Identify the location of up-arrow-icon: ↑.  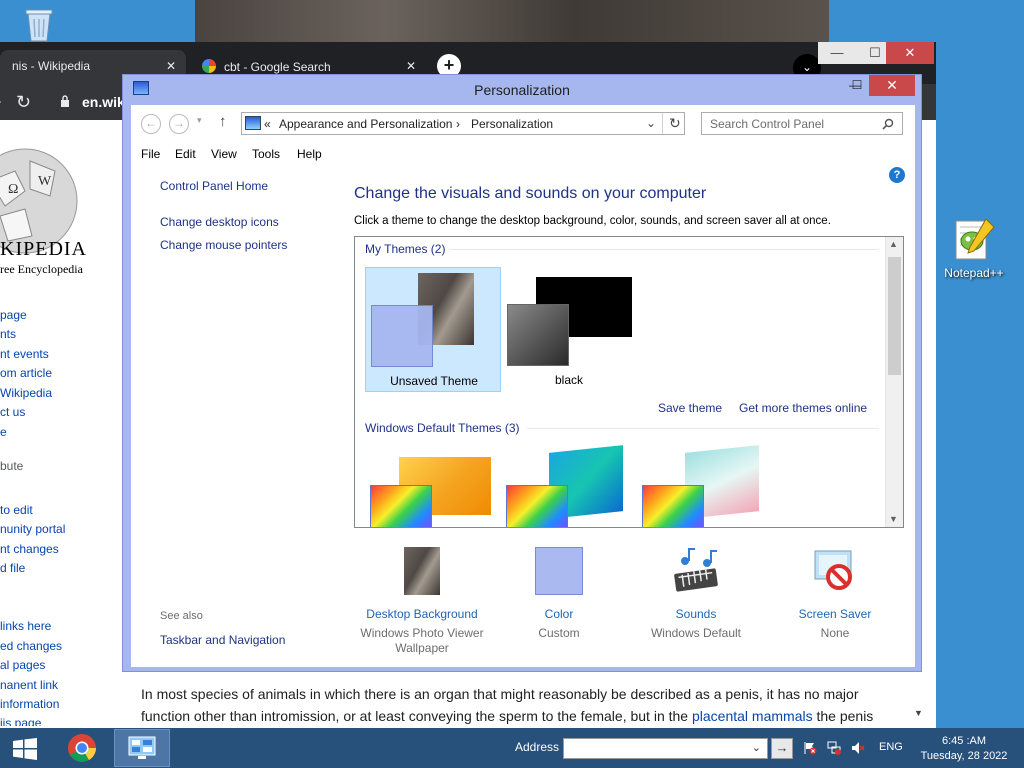
(223, 121).